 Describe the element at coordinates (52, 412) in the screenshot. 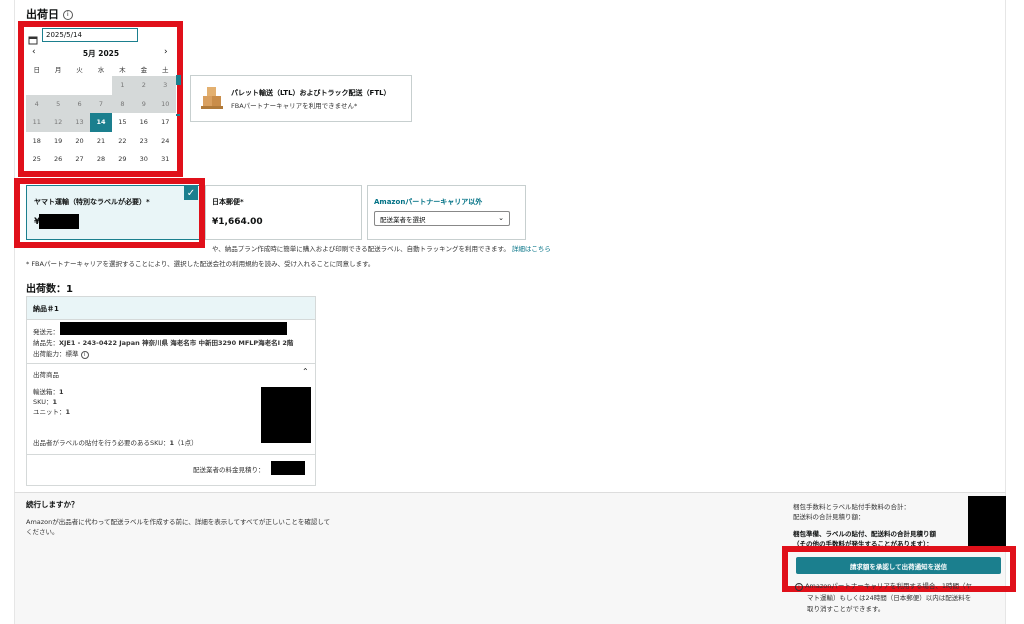

I see `units-count: ユニット：1` at that location.